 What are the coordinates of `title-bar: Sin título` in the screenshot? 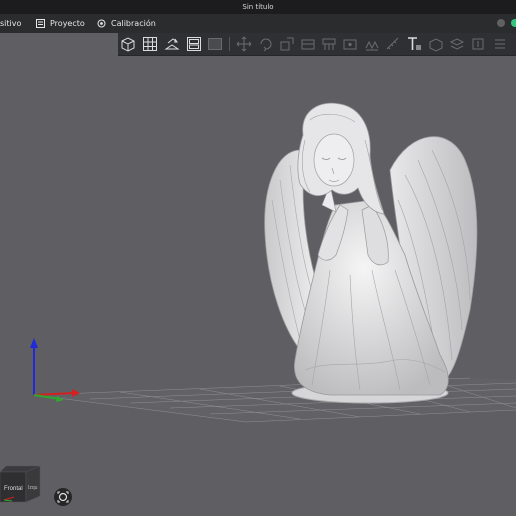 It's located at (258, 7).